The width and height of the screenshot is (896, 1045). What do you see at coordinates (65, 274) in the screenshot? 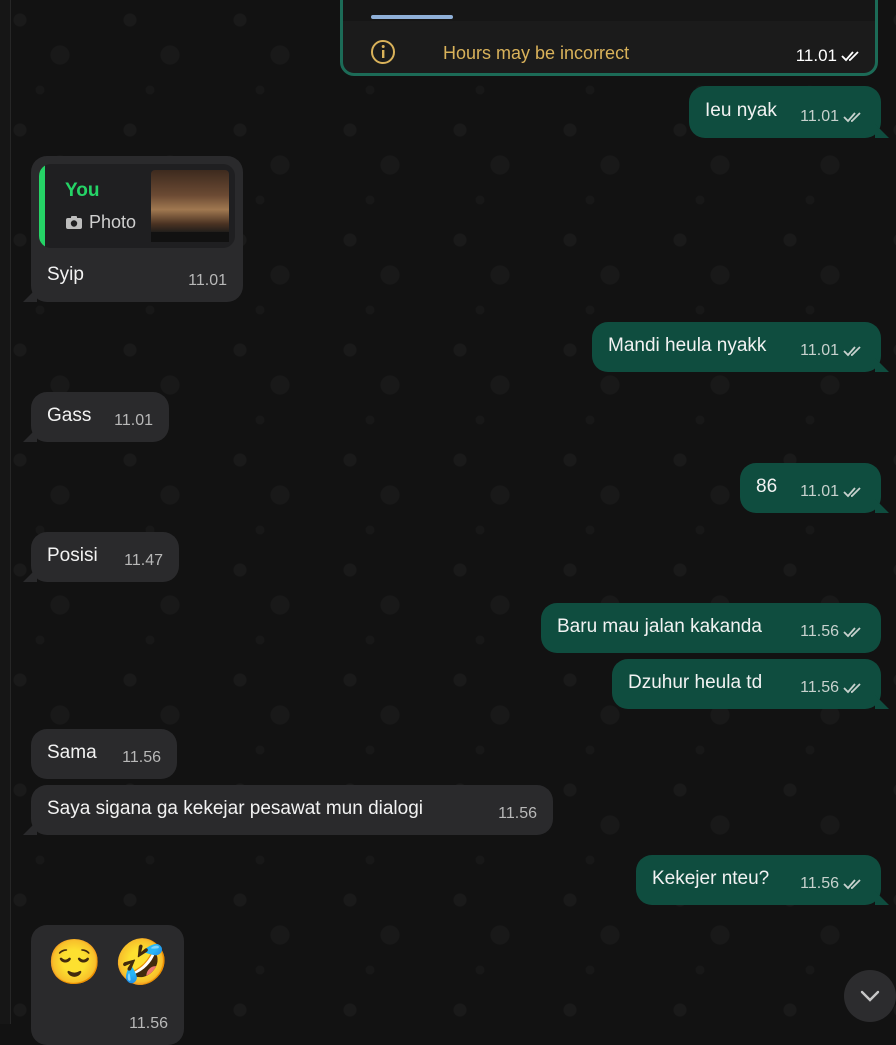
I see `message-text: Syip` at bounding box center [65, 274].